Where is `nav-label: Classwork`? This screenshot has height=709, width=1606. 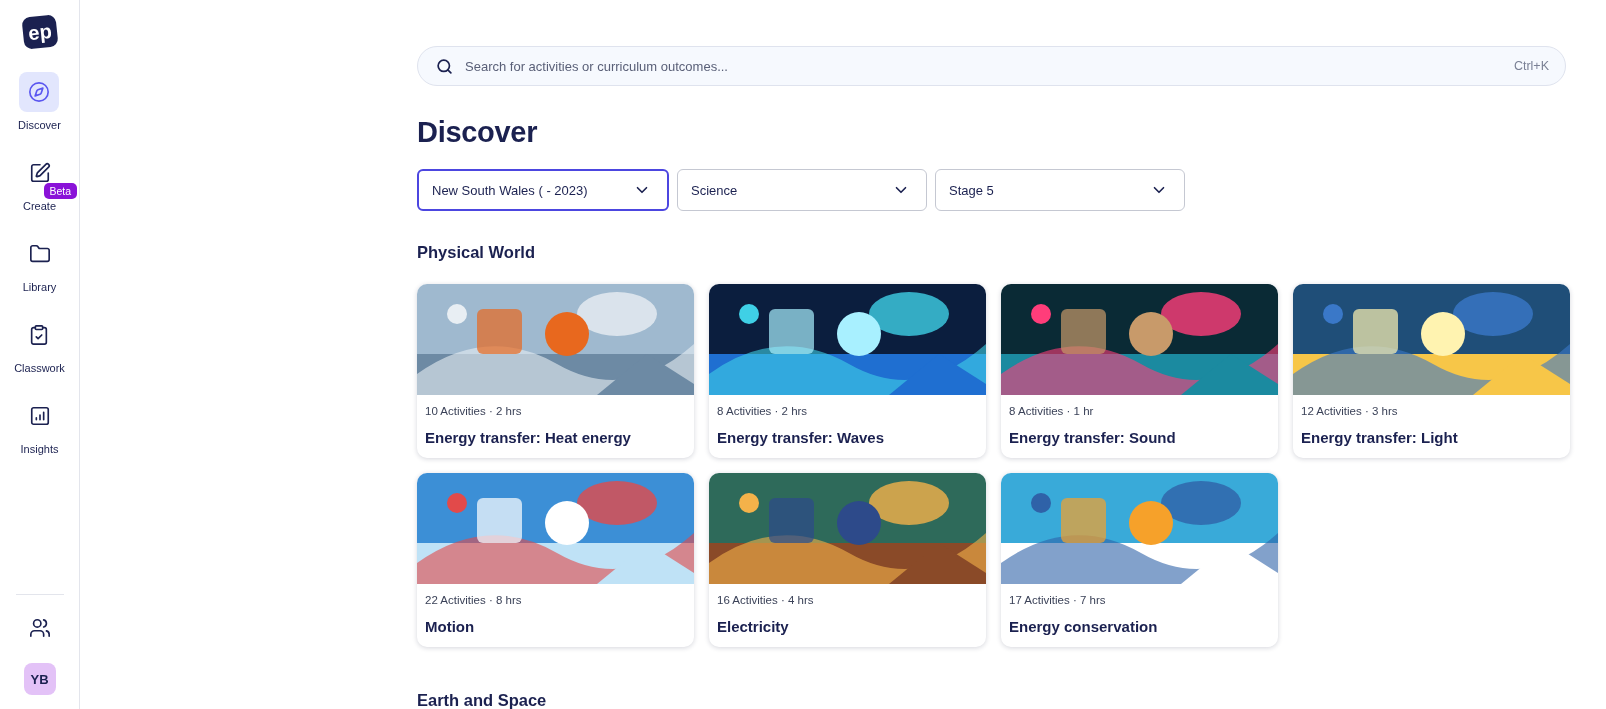
nav-label: Classwork is located at coordinates (39, 368).